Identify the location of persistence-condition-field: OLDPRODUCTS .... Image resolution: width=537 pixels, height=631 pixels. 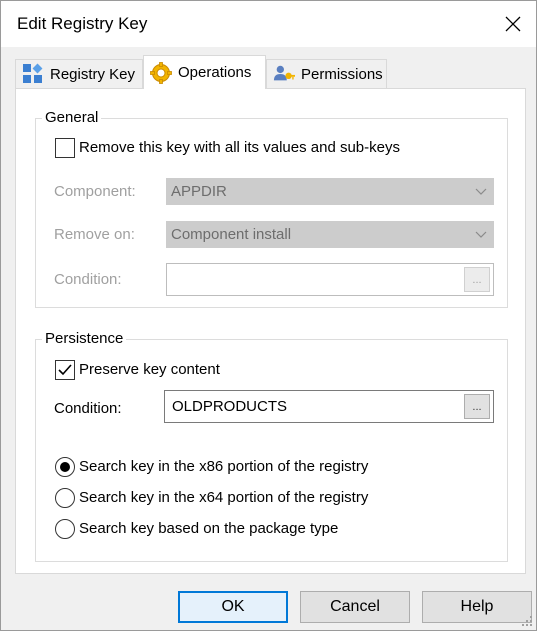
(329, 406).